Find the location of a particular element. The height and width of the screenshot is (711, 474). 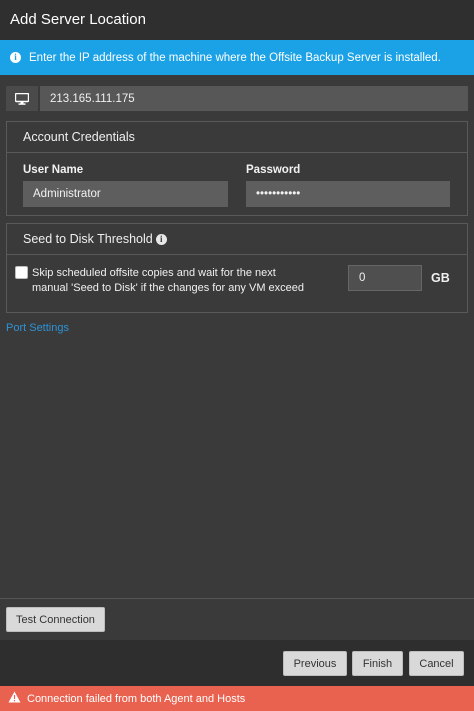

monitor-icon is located at coordinates (22, 98).